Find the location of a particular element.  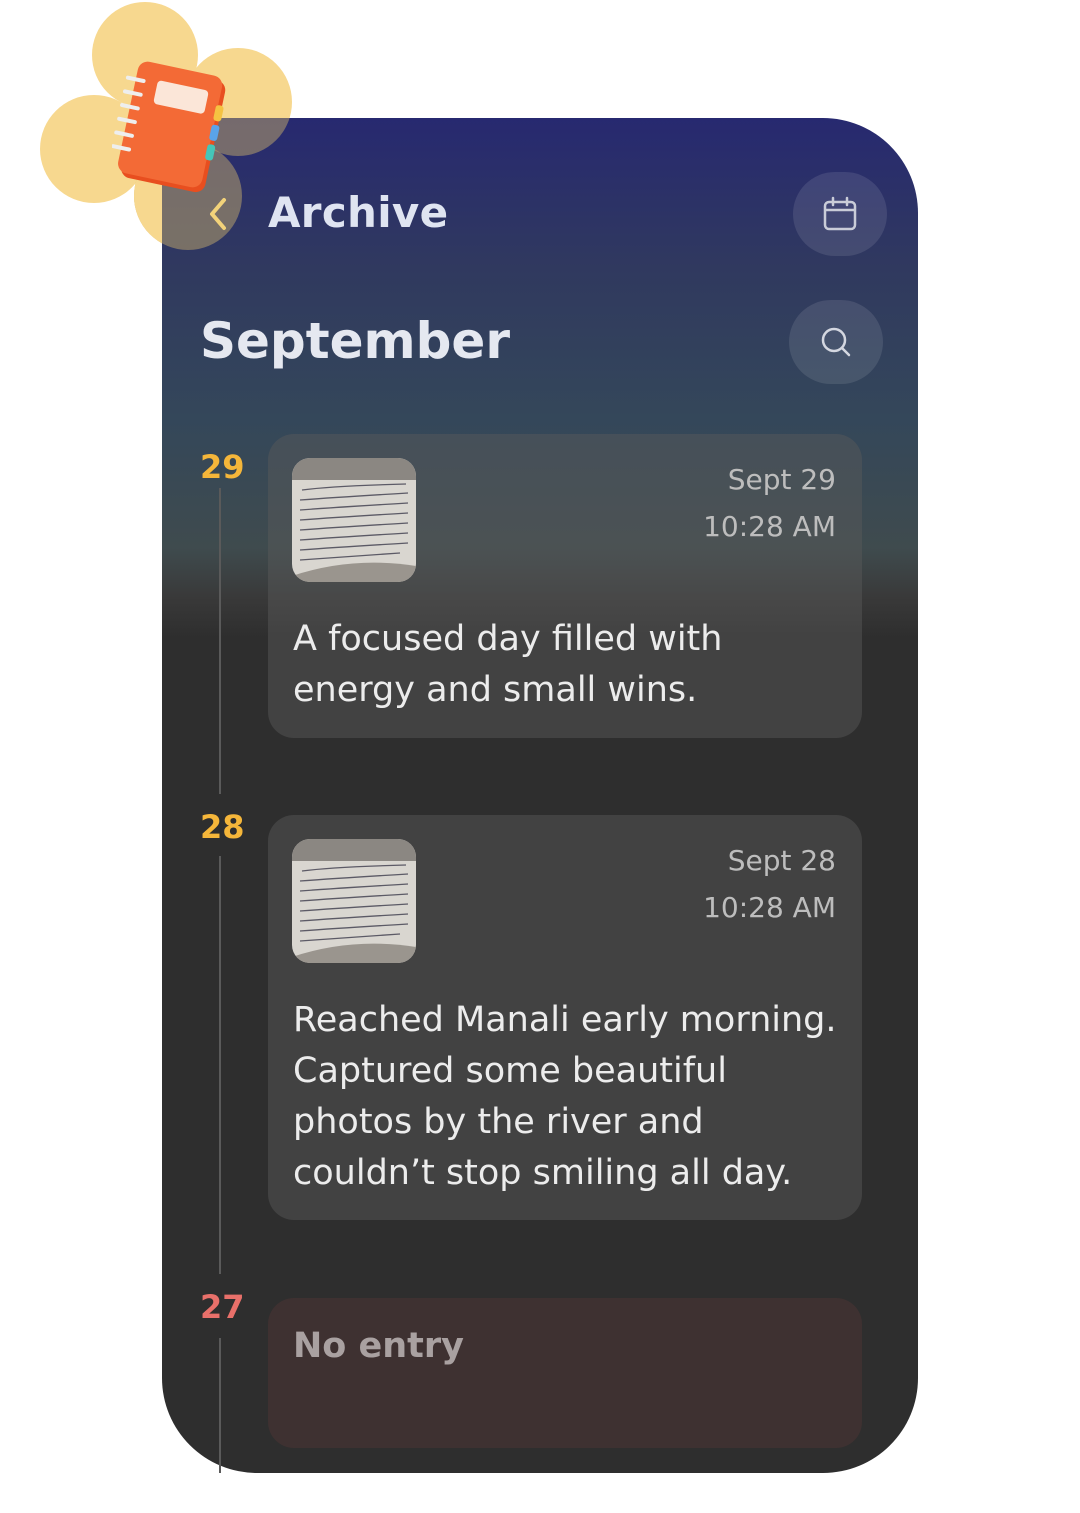

chevron-left-icon is located at coordinates (218, 214).